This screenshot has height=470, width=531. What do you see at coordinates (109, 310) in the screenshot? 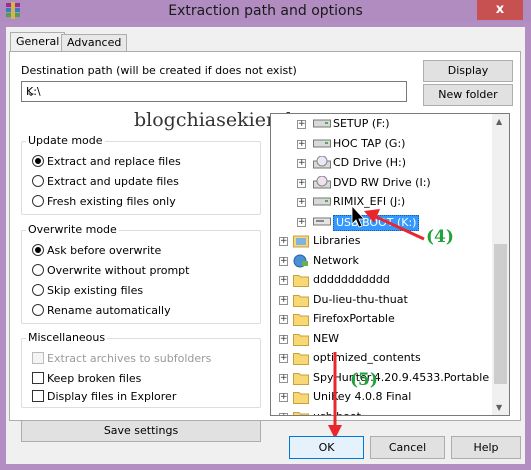
I see `option-label: Rename automatically` at bounding box center [109, 310].